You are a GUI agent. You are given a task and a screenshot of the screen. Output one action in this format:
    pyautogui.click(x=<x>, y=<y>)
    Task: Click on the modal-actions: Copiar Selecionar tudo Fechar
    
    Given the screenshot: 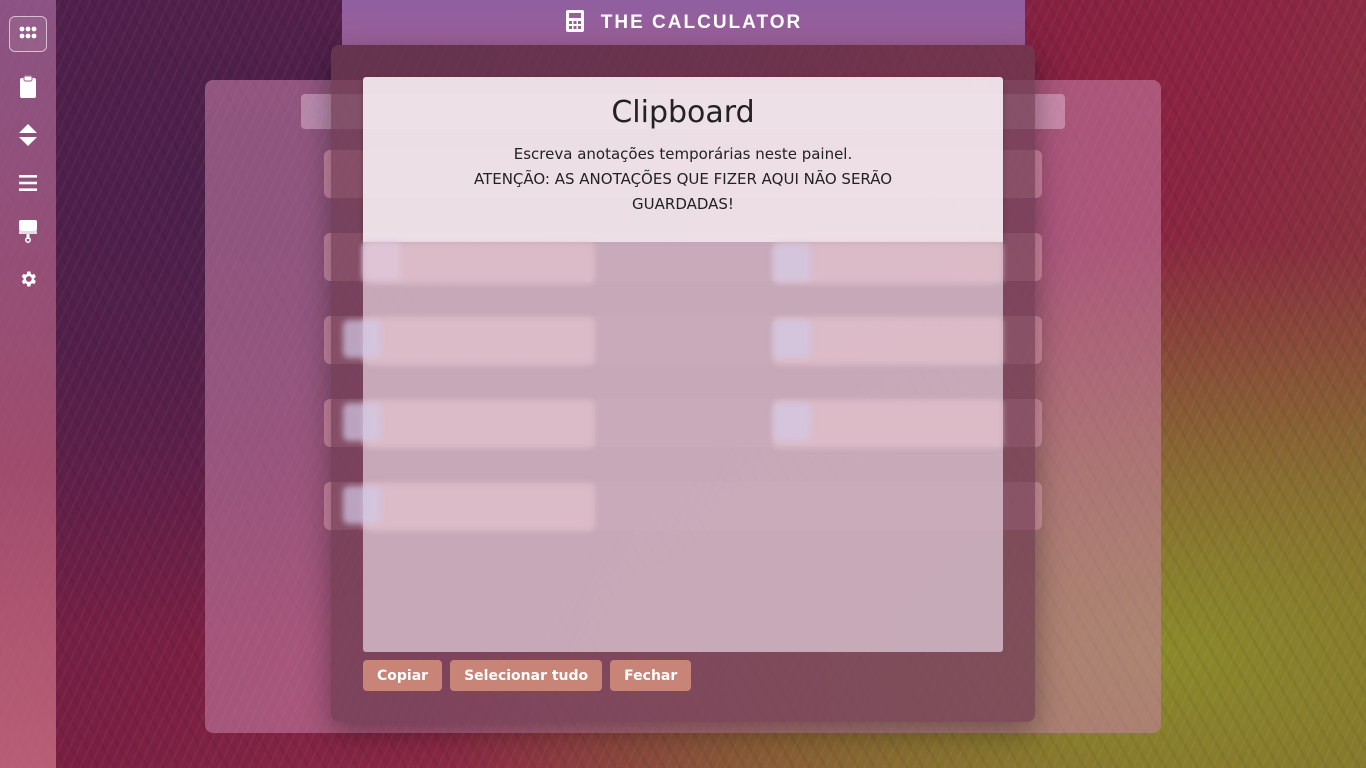 What is the action you would take?
    pyautogui.click(x=527, y=675)
    